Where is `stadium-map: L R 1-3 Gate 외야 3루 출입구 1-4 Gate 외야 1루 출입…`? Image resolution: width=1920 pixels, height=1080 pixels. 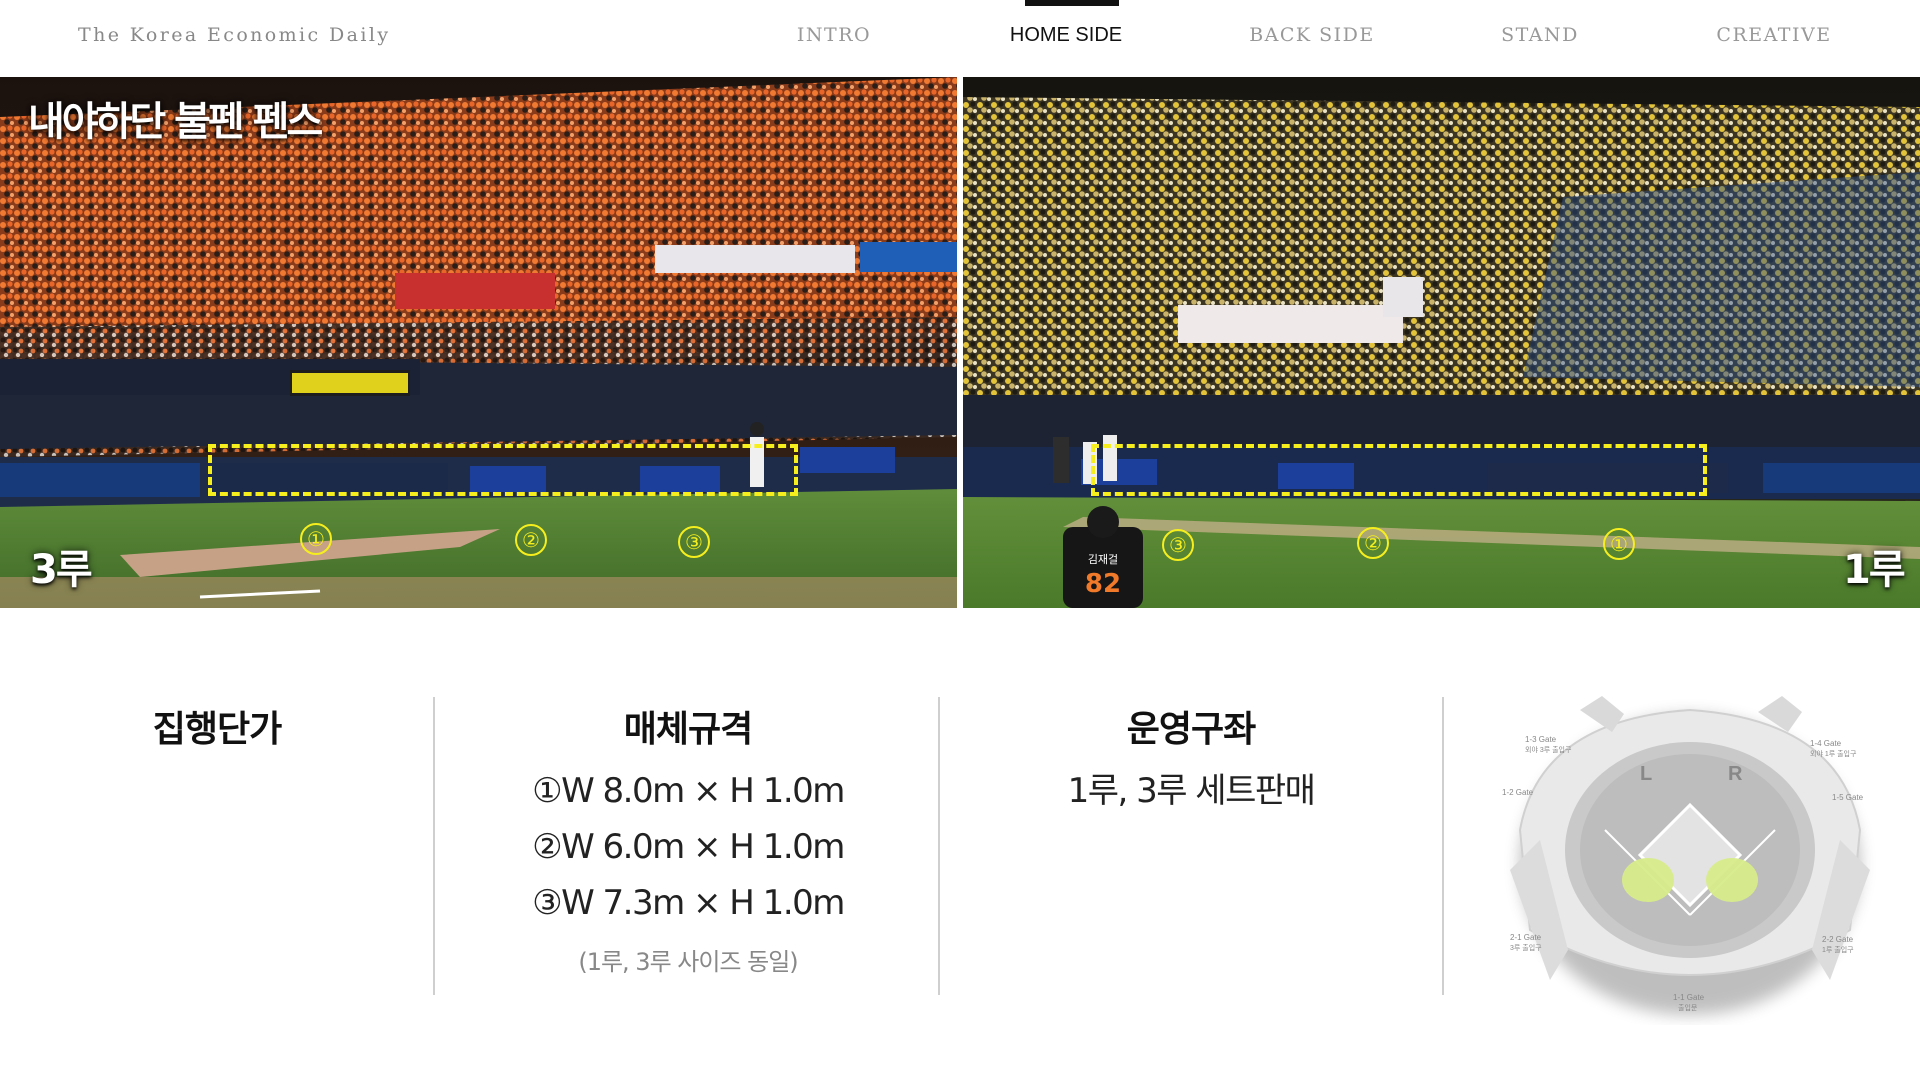
stadium-map: L R 1-3 Gate 외야 3루 출입구 1-4 Gate 외야 1루 출입… is located at coordinates (1690, 852).